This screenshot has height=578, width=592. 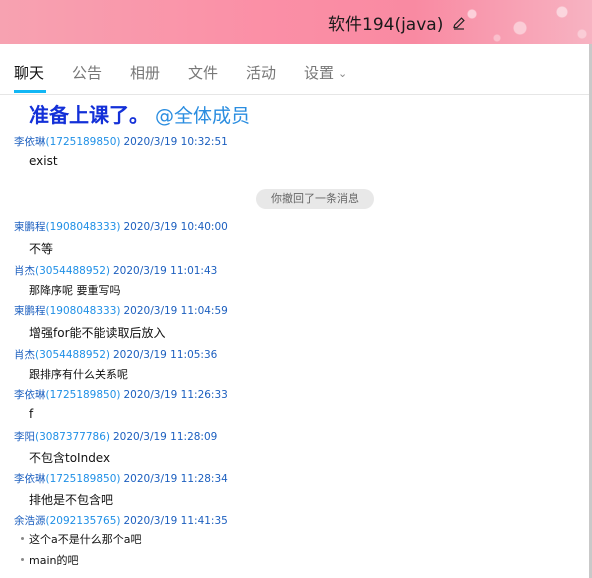 I want to click on message-header: 李阳(3087377786) 2020/3/19 11:28:09, so click(x=115, y=436).